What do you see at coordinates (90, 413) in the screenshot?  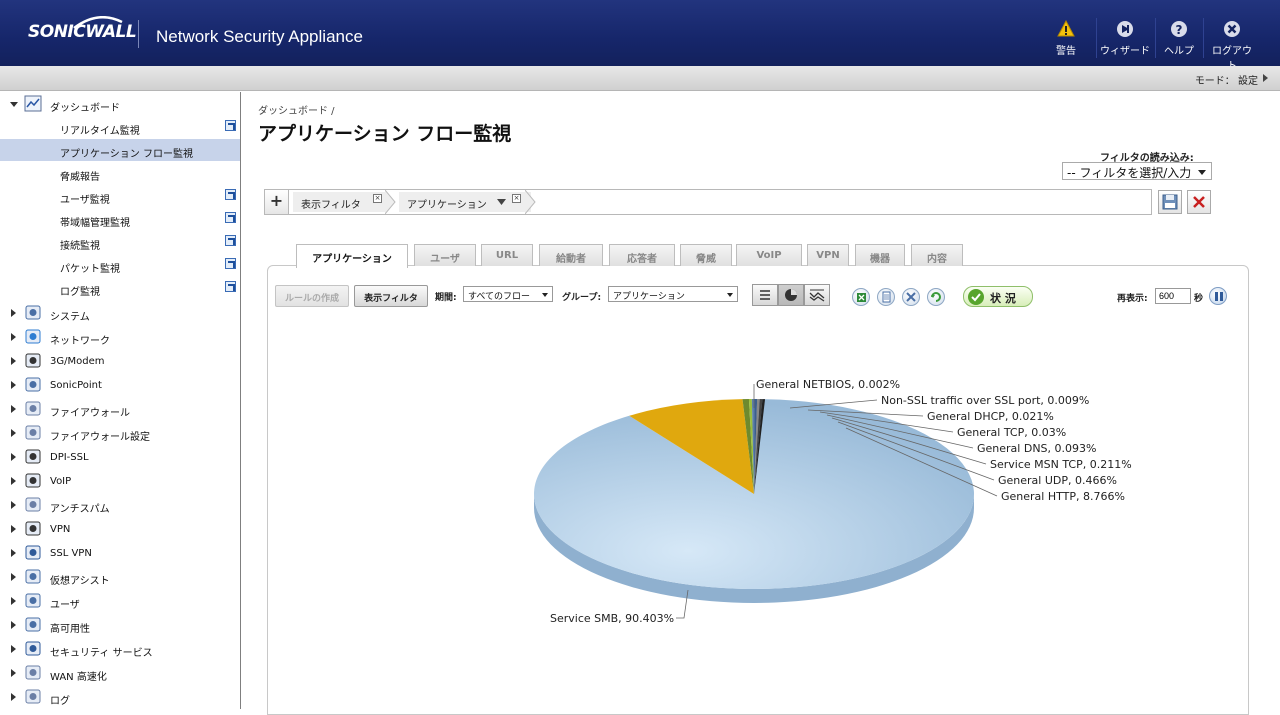 I see `sidebar-group-label: ファイアウォール` at bounding box center [90, 413].